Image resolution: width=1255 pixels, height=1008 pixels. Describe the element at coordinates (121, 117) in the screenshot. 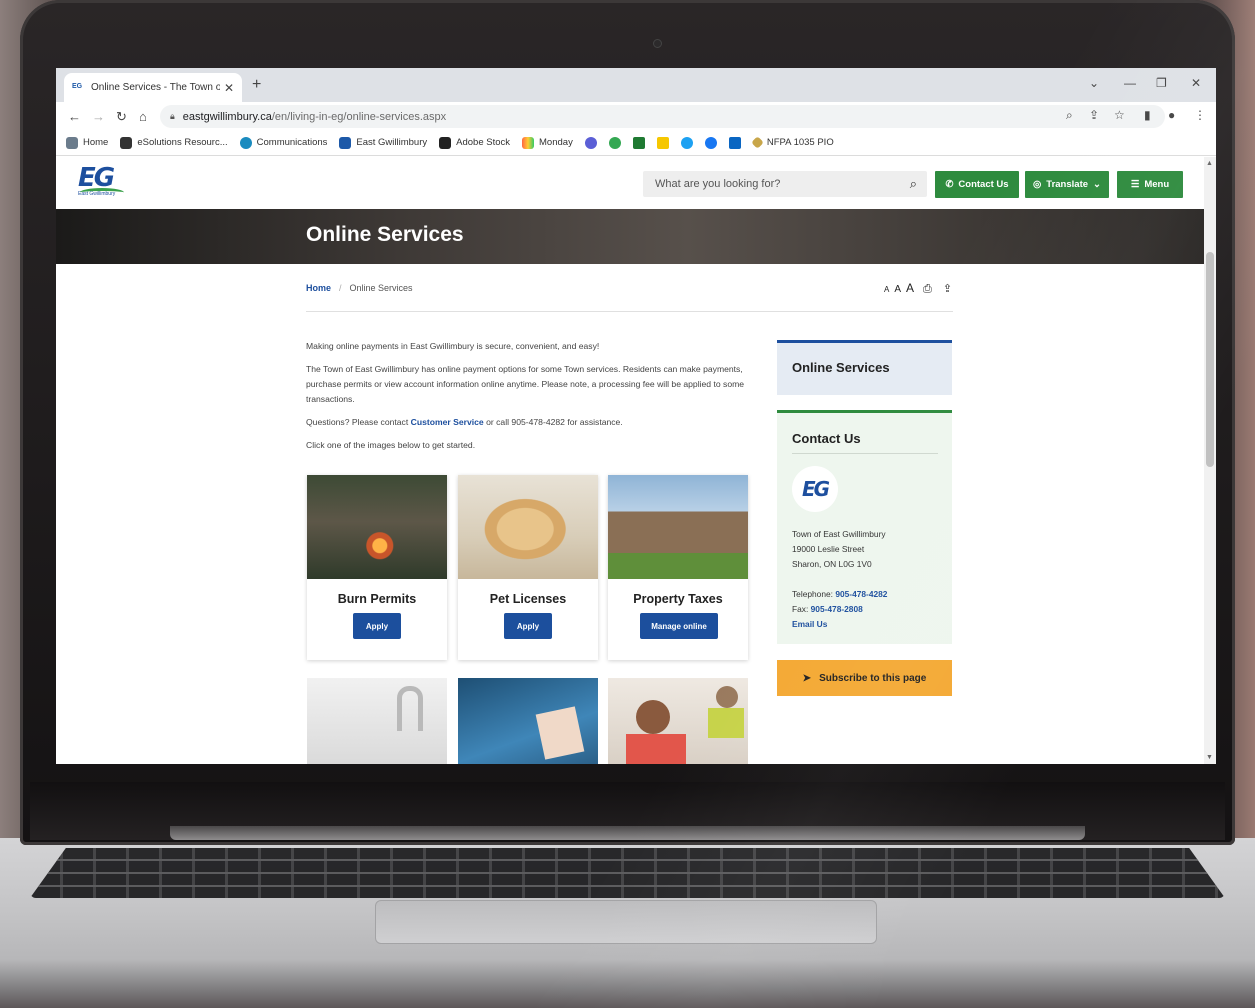

I see `reload-icon: ↻` at that location.